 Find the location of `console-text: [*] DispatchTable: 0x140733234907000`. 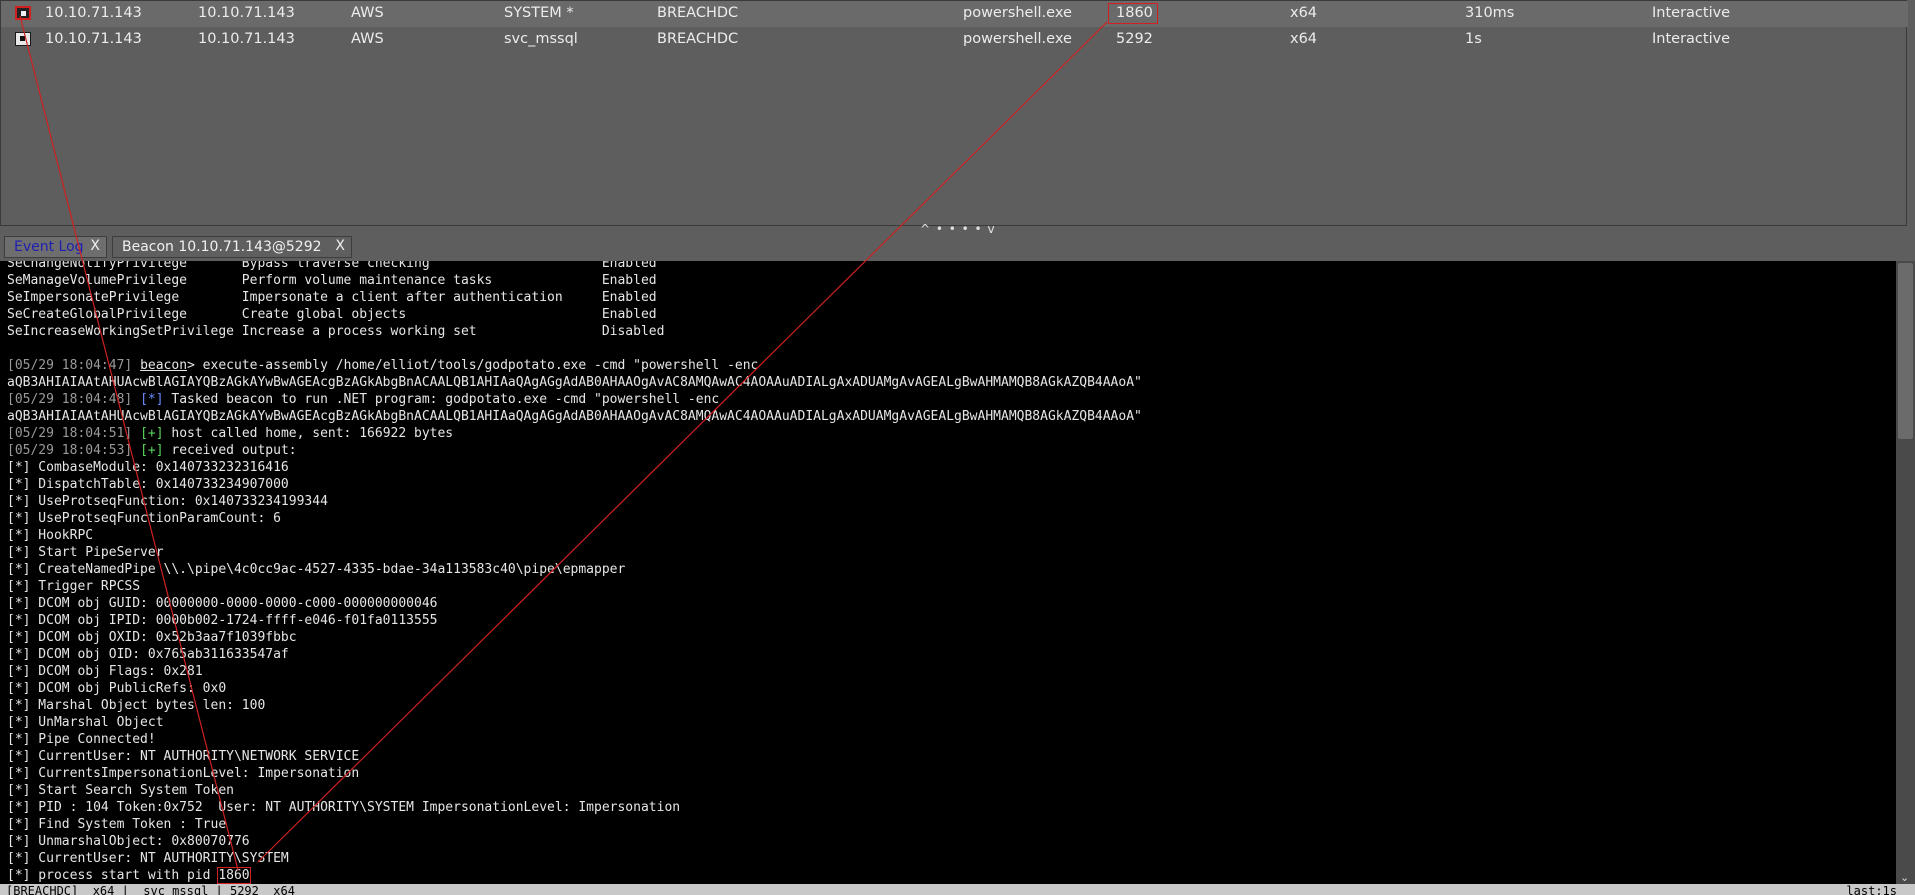

console-text: [*] DispatchTable: 0x140733234907000 is located at coordinates (148, 484).